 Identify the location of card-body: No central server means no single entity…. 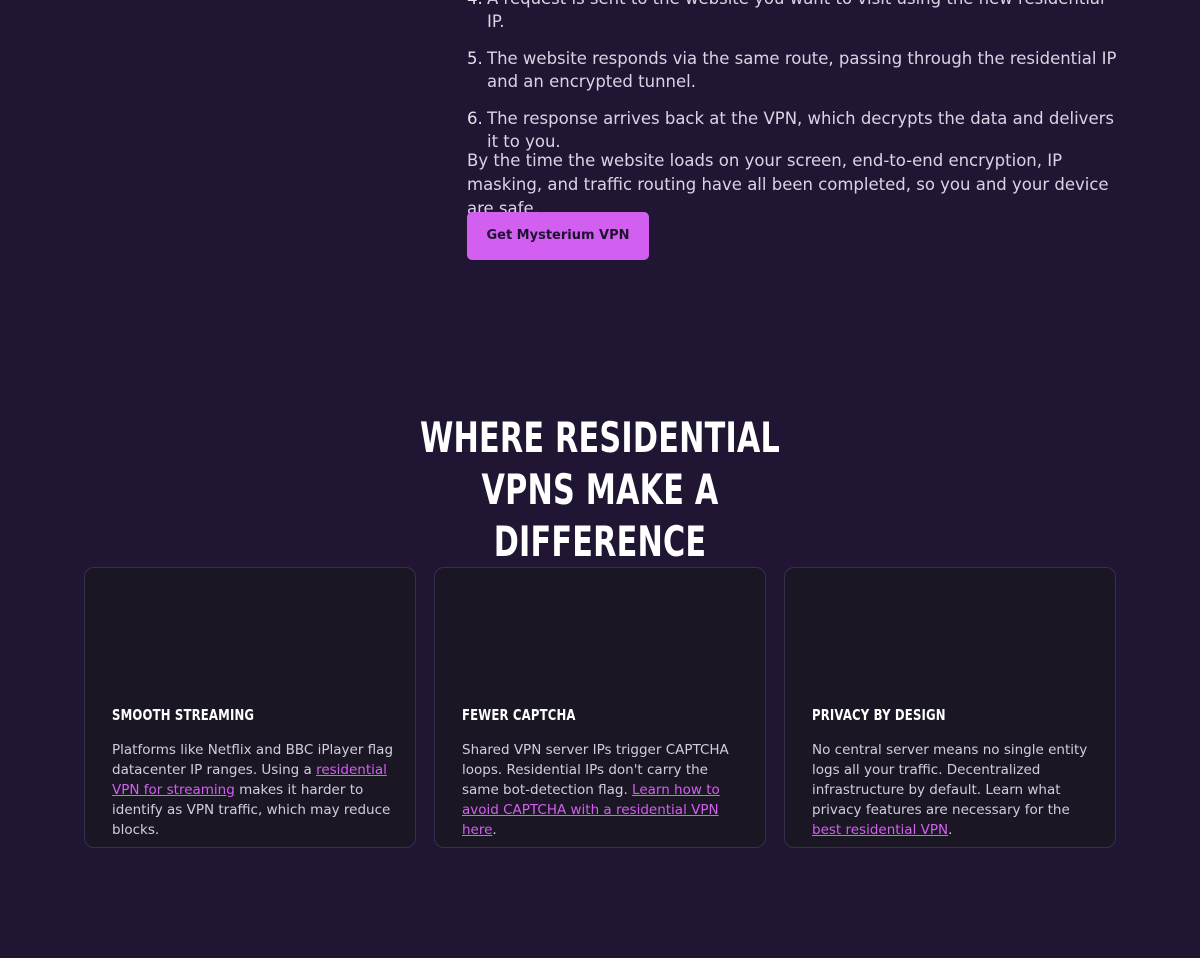
(953, 790).